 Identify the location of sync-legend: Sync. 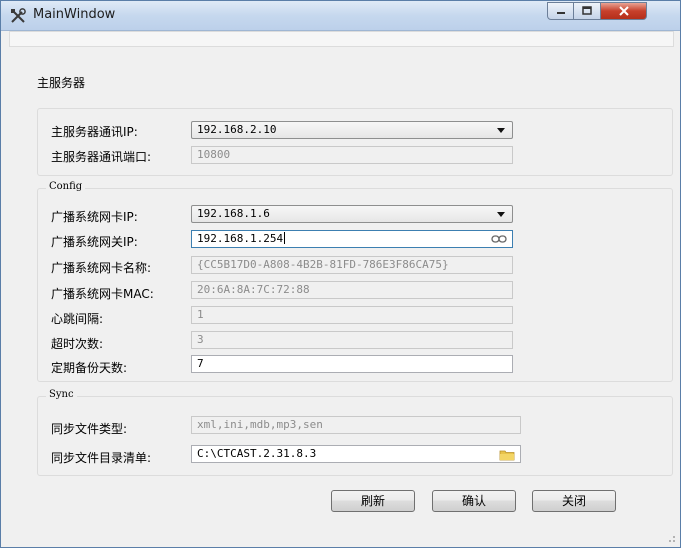
(61, 394).